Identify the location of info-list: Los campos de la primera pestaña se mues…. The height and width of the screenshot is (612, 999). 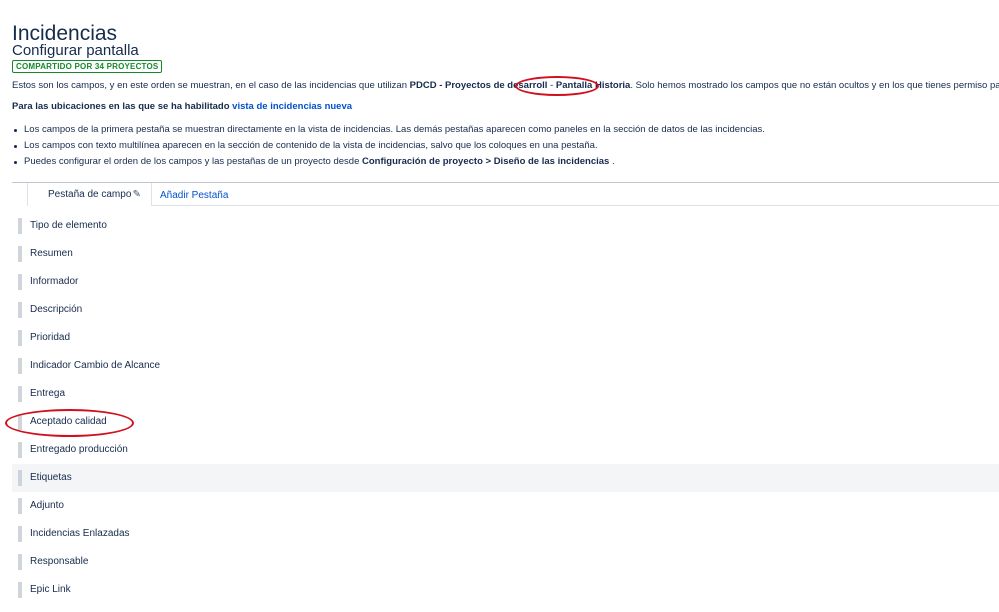
(388, 146).